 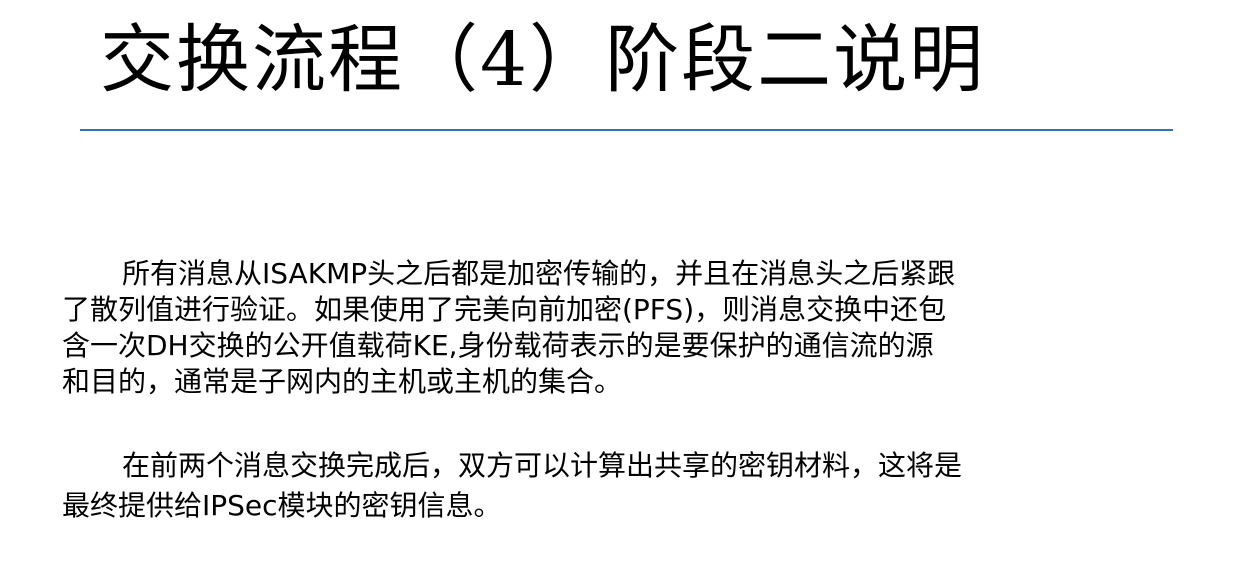 I want to click on paragraph-line: 含一次DH交换的公开值载荷KE,身份载荷表示的是要保护的通信流的源, so click(x=498, y=345).